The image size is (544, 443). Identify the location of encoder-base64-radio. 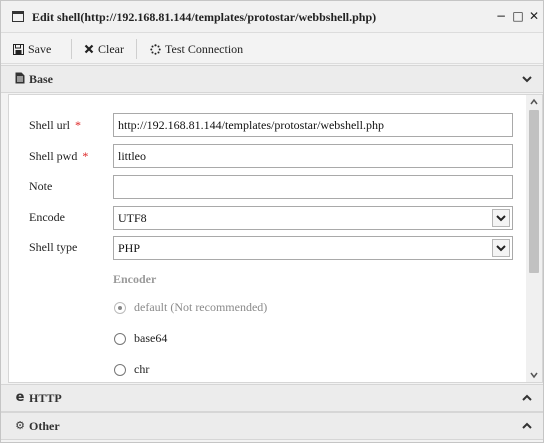
(120, 339).